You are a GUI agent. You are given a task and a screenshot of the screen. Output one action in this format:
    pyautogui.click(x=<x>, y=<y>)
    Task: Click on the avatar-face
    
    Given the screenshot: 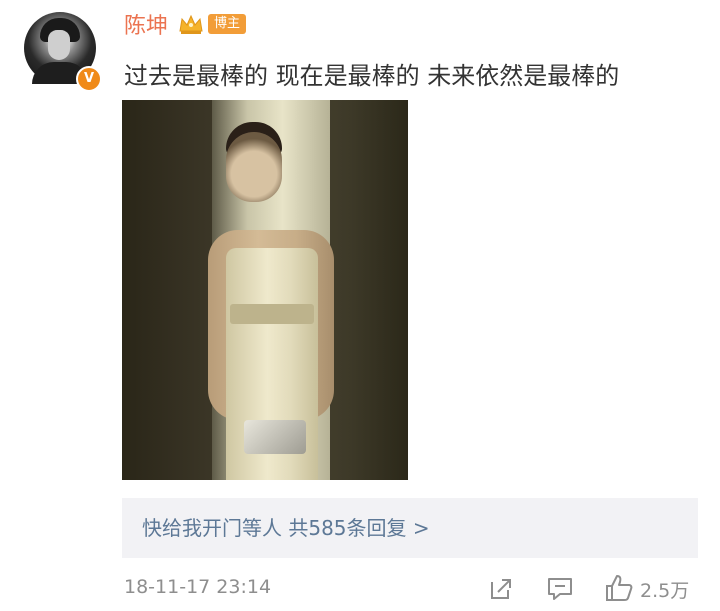 What is the action you would take?
    pyautogui.click(x=59, y=45)
    